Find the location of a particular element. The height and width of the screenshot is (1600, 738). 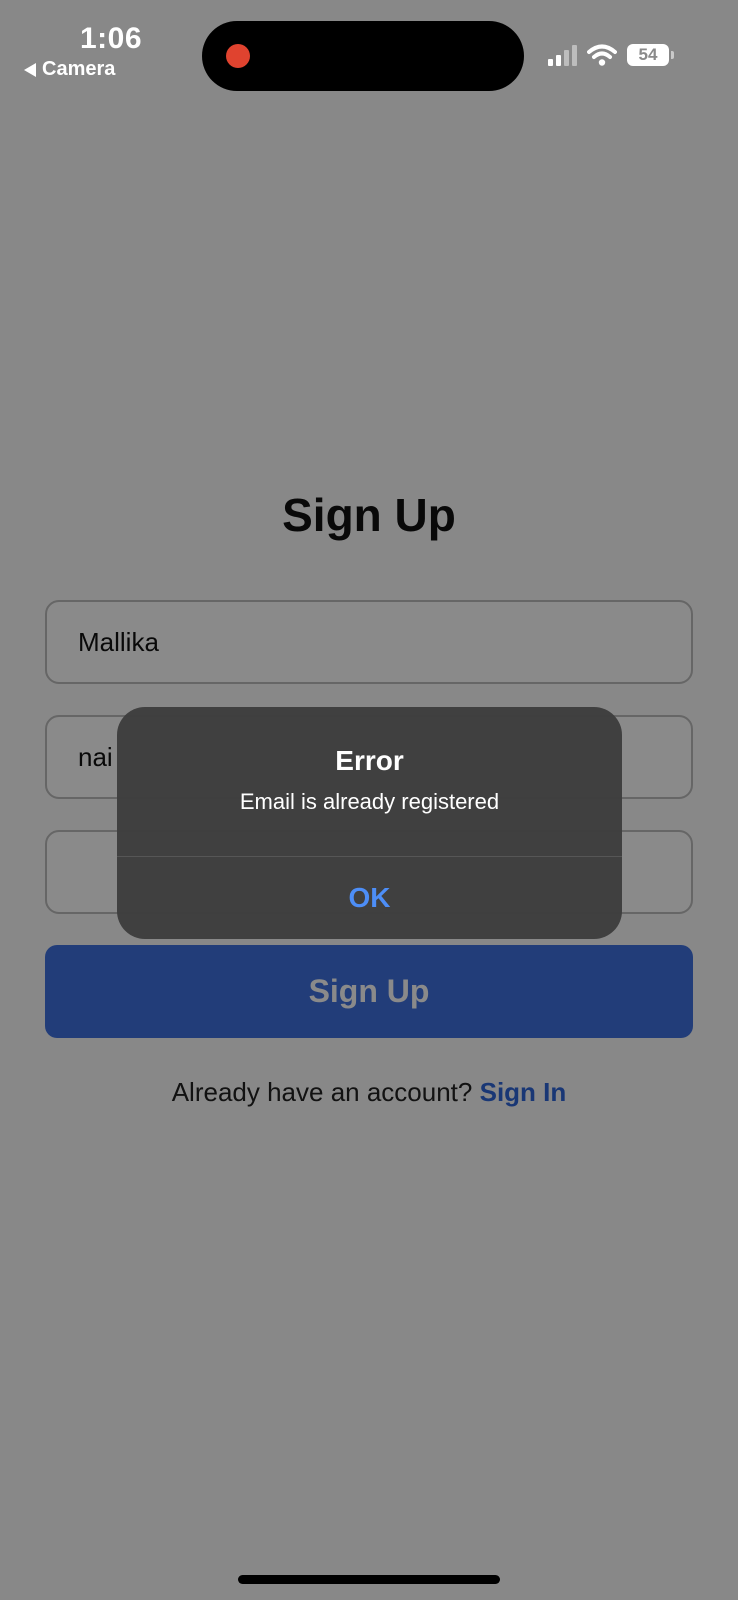

error-alert: Error Email is already registered OK is located at coordinates (369, 823).